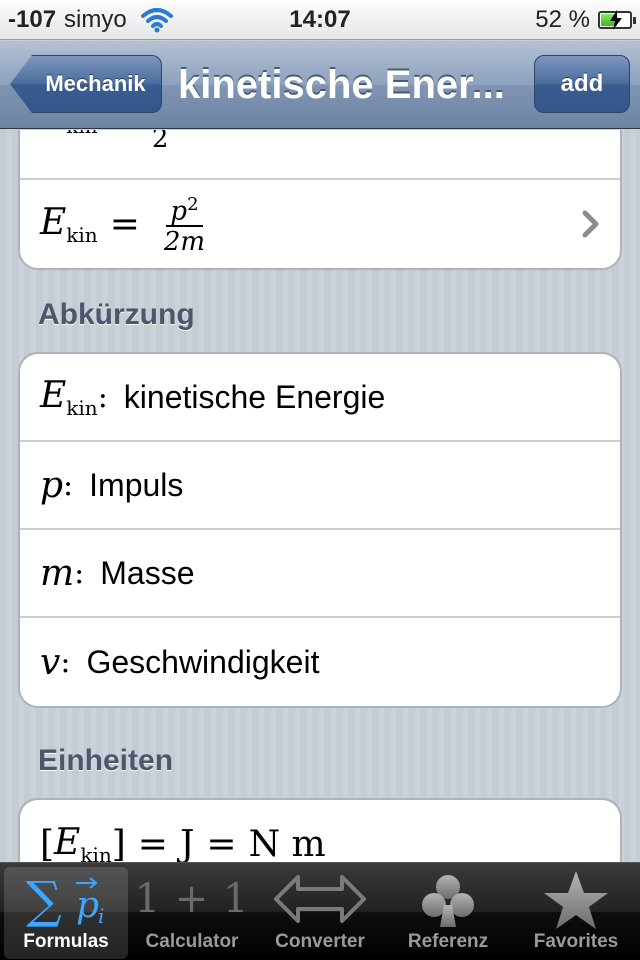  Describe the element at coordinates (83, 842) in the screenshot. I see `units-lhs: Ekin` at that location.